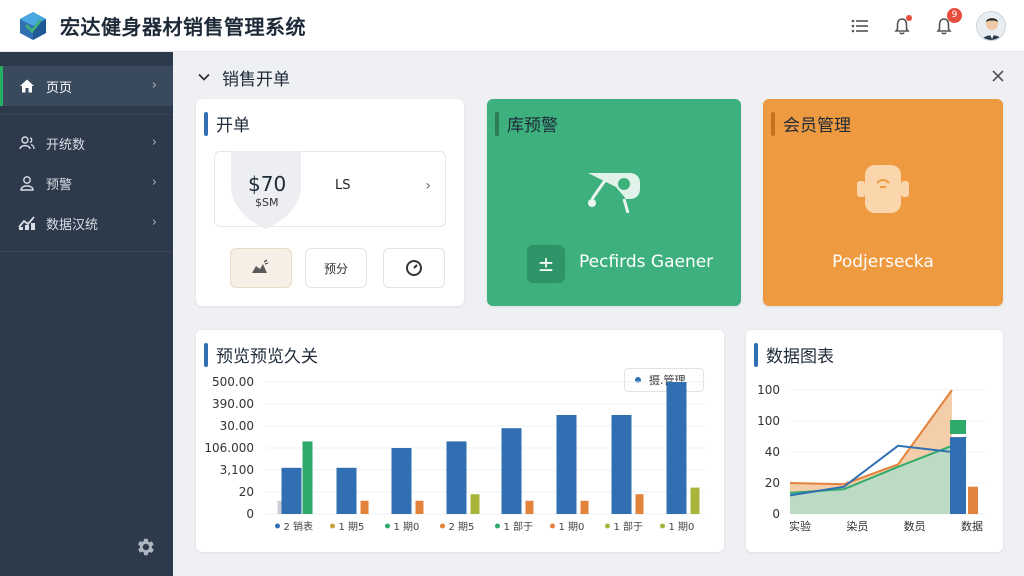  I want to click on order-card: 开单 $70 $SM LS › 预分, so click(330, 202).